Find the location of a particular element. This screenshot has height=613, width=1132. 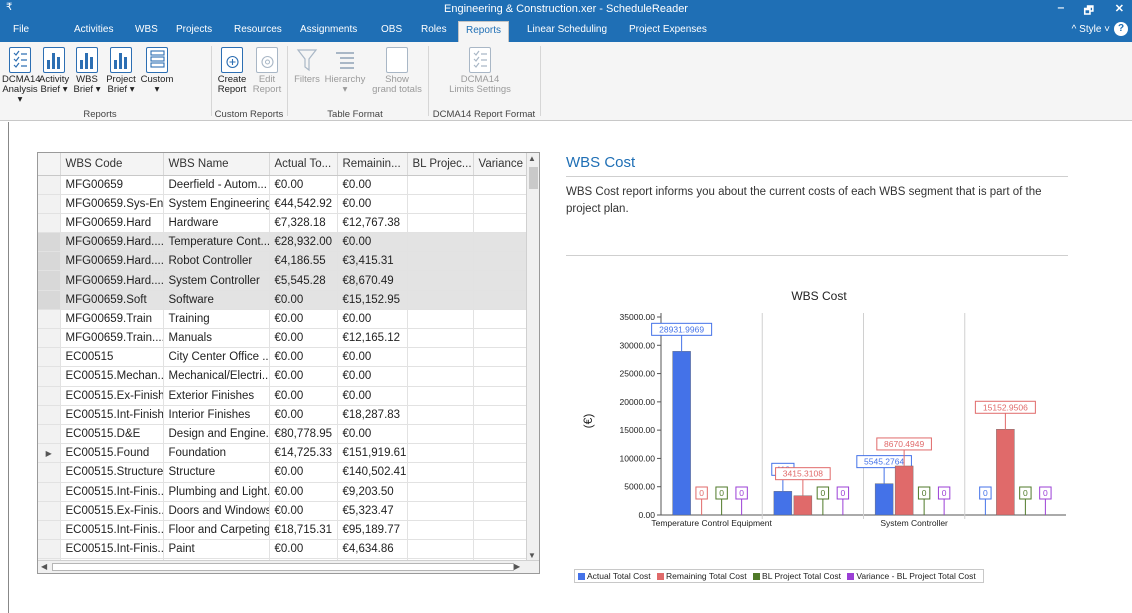

filters-button: Filters is located at coordinates (307, 66).